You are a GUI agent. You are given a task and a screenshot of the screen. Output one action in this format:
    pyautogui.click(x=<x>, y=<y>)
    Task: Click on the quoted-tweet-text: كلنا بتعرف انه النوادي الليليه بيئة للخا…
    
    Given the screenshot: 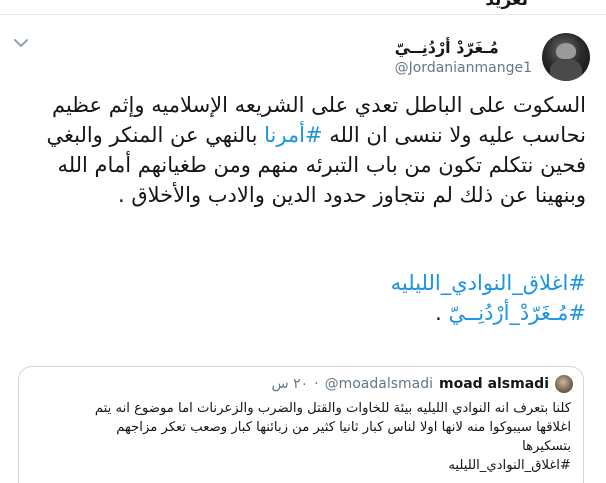 What is the action you would take?
    pyautogui.click(x=301, y=437)
    